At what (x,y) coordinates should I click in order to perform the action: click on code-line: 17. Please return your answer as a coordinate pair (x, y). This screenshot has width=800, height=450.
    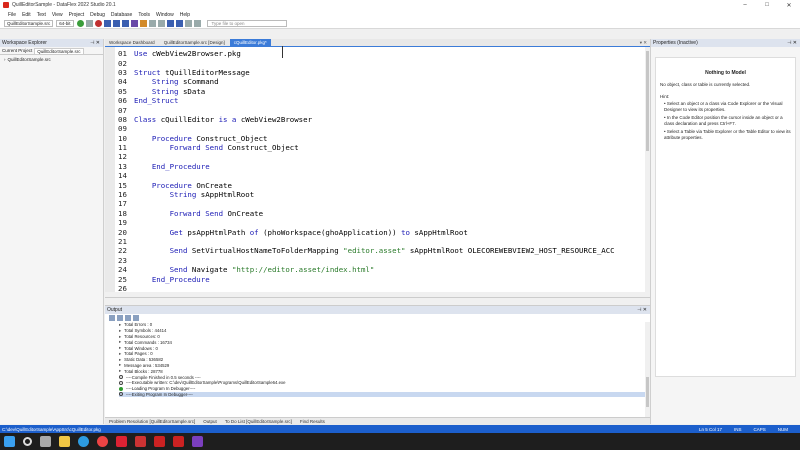
    Looking at the image, I should click on (366, 203).